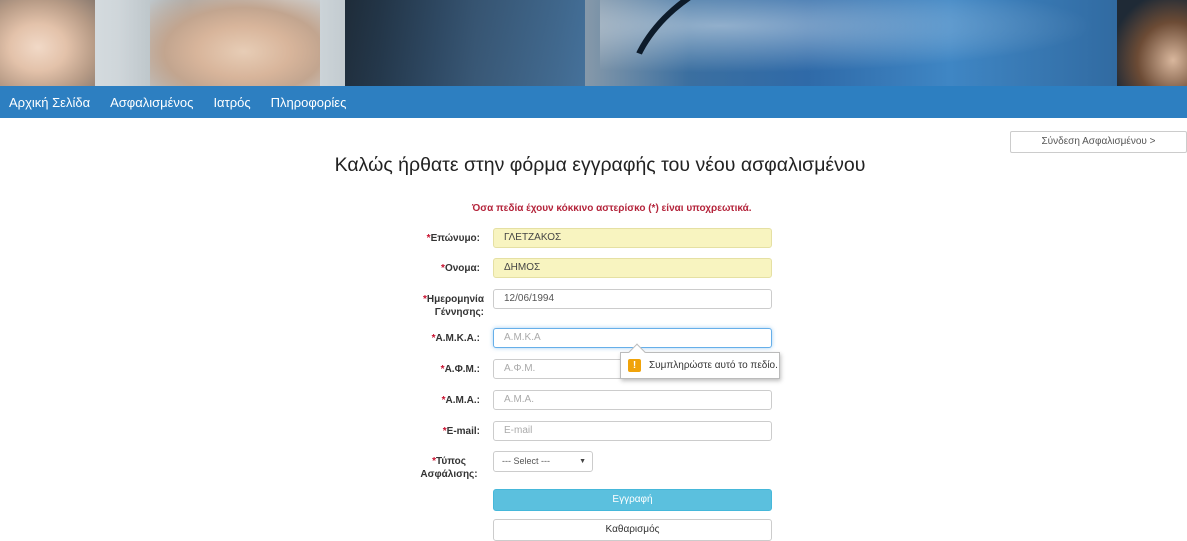  Describe the element at coordinates (453, 306) in the screenshot. I see `birthdate-label: *Ημερομηνία Γέννησης:` at that location.